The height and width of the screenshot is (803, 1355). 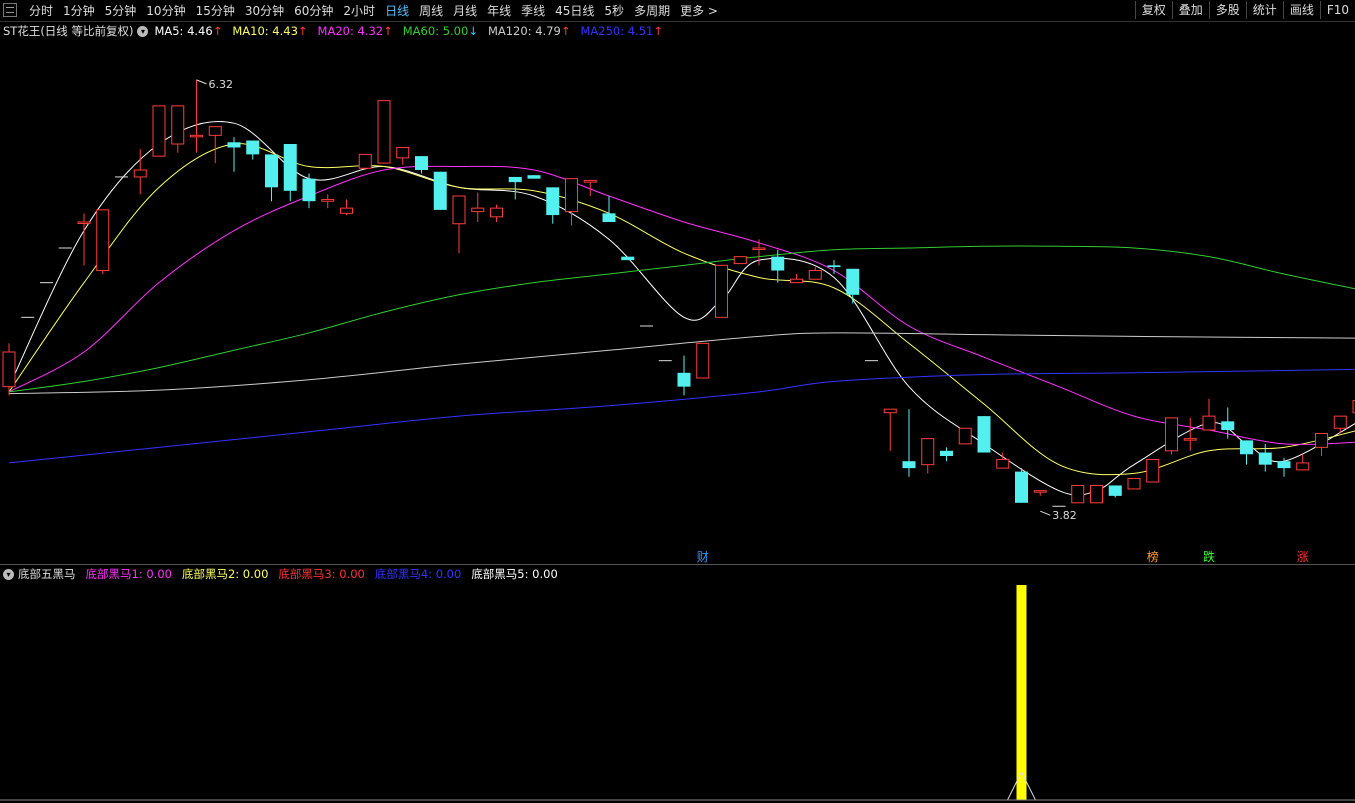 I want to click on period-tab-13: 45日线, so click(x=574, y=11).